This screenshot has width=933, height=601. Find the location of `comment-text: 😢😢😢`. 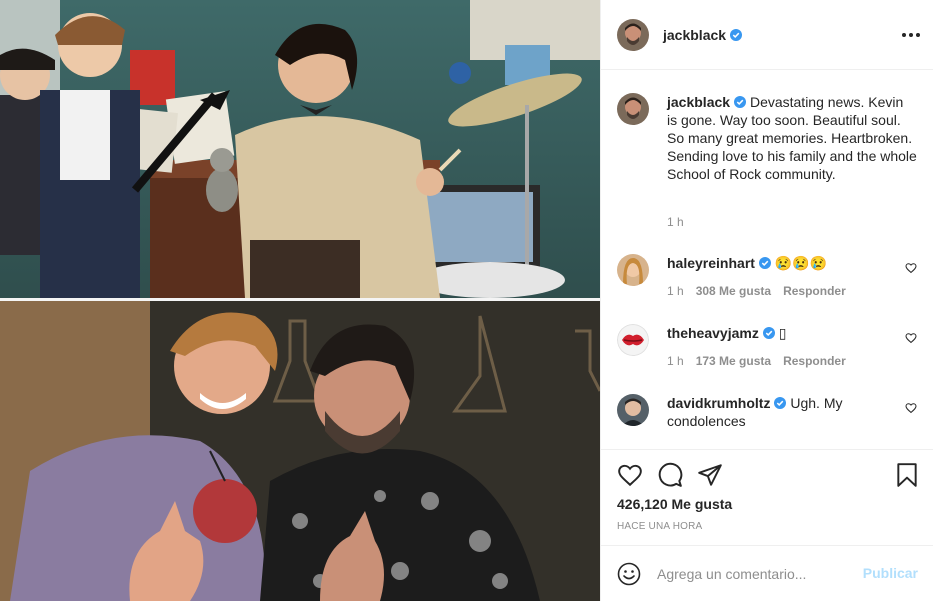

comment-text: 😢😢😢 is located at coordinates (801, 263).